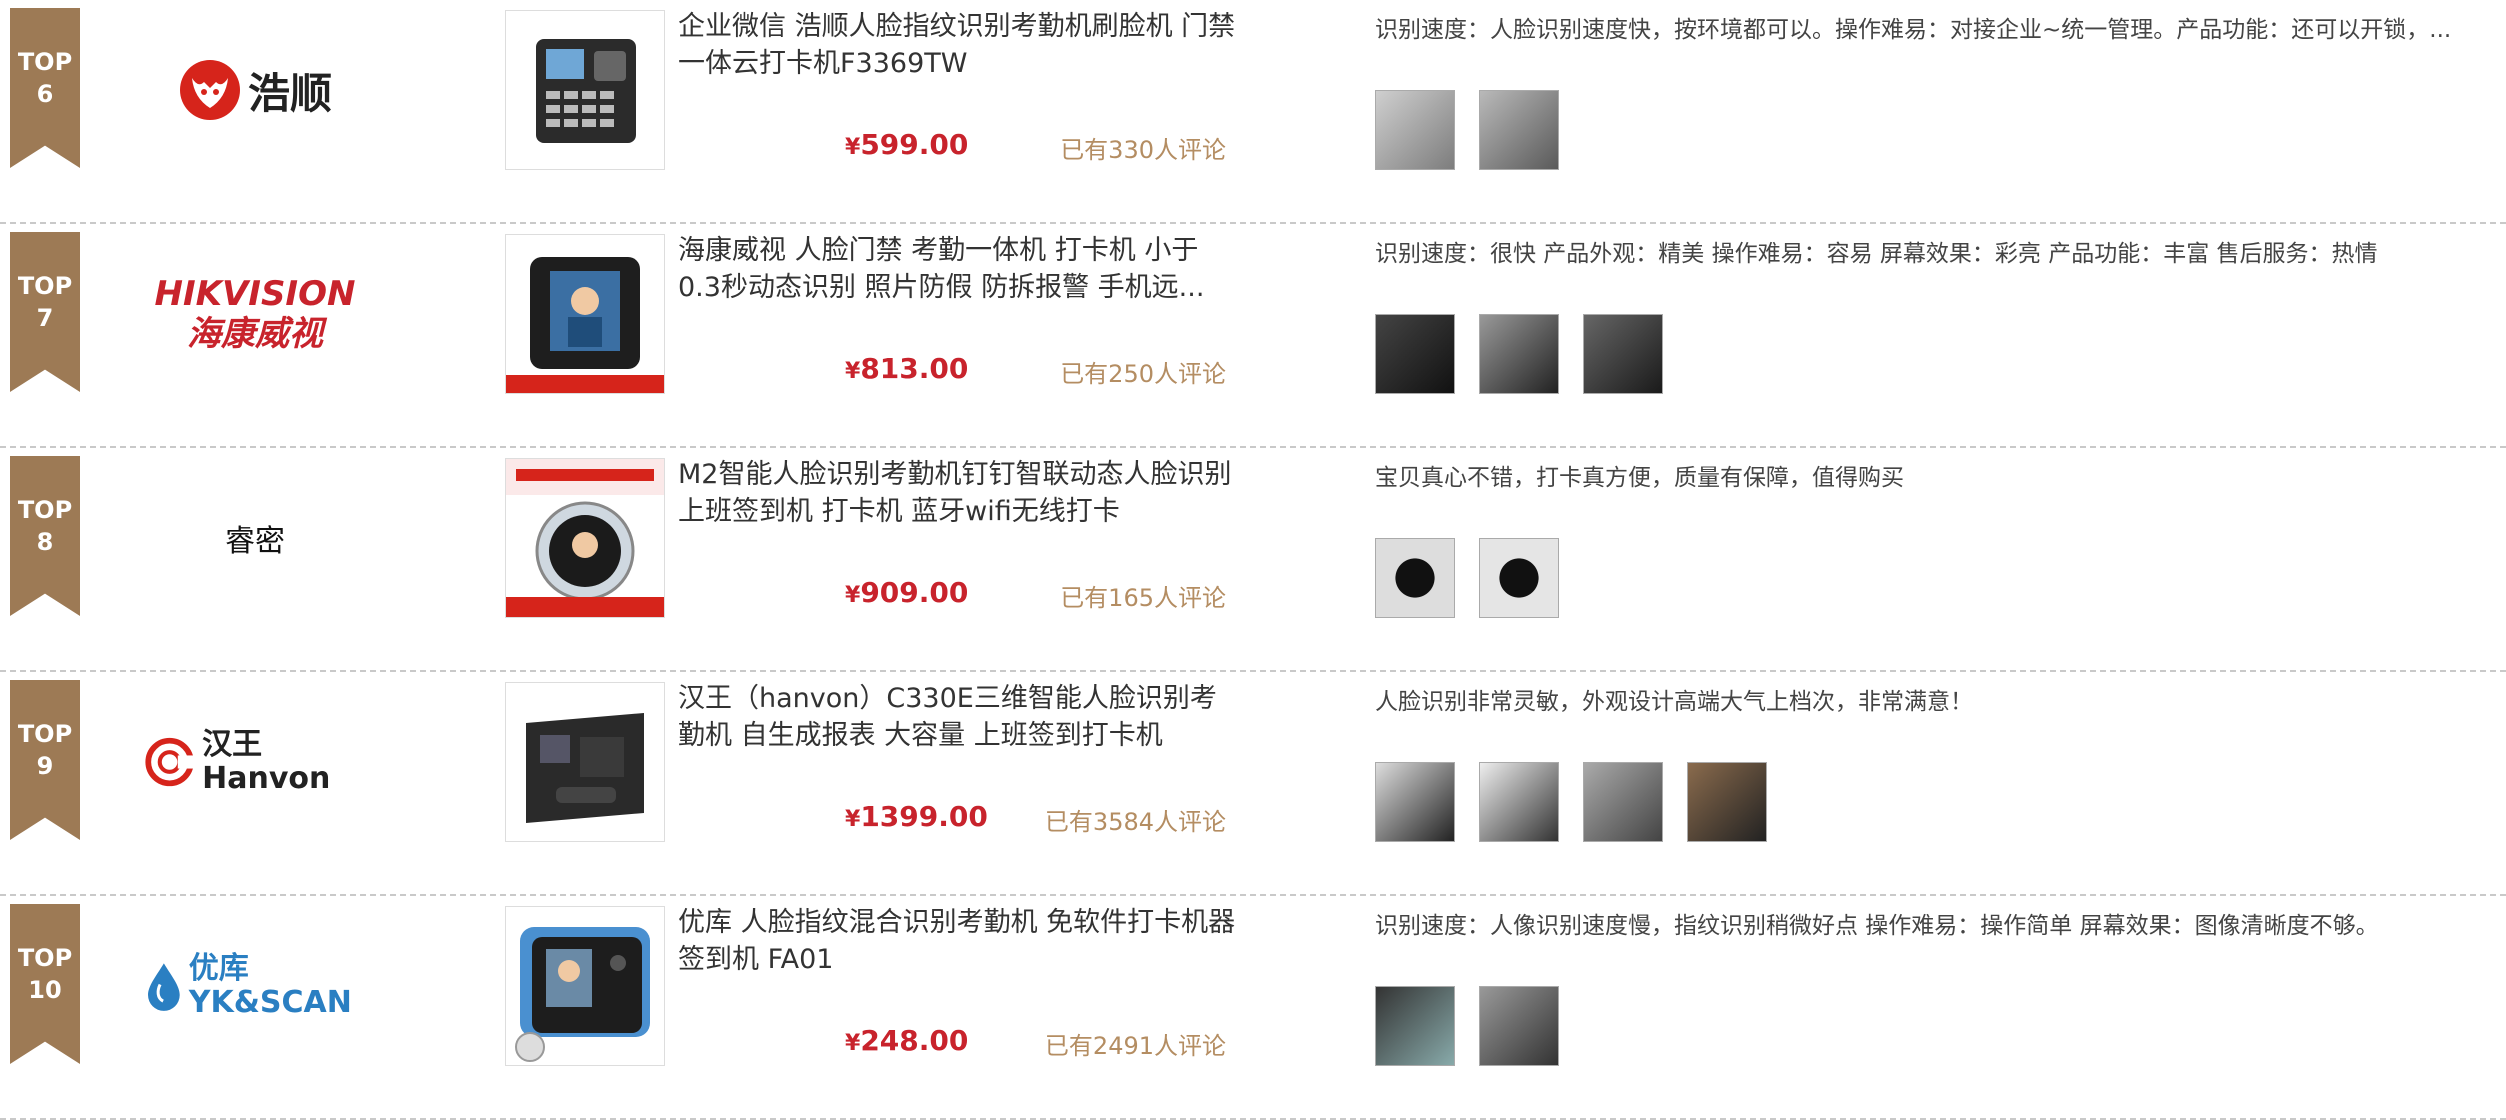 Image resolution: width=2506 pixels, height=1120 pixels. Describe the element at coordinates (1143, 595) in the screenshot. I see `review-count: 已有165人评论` at that location.